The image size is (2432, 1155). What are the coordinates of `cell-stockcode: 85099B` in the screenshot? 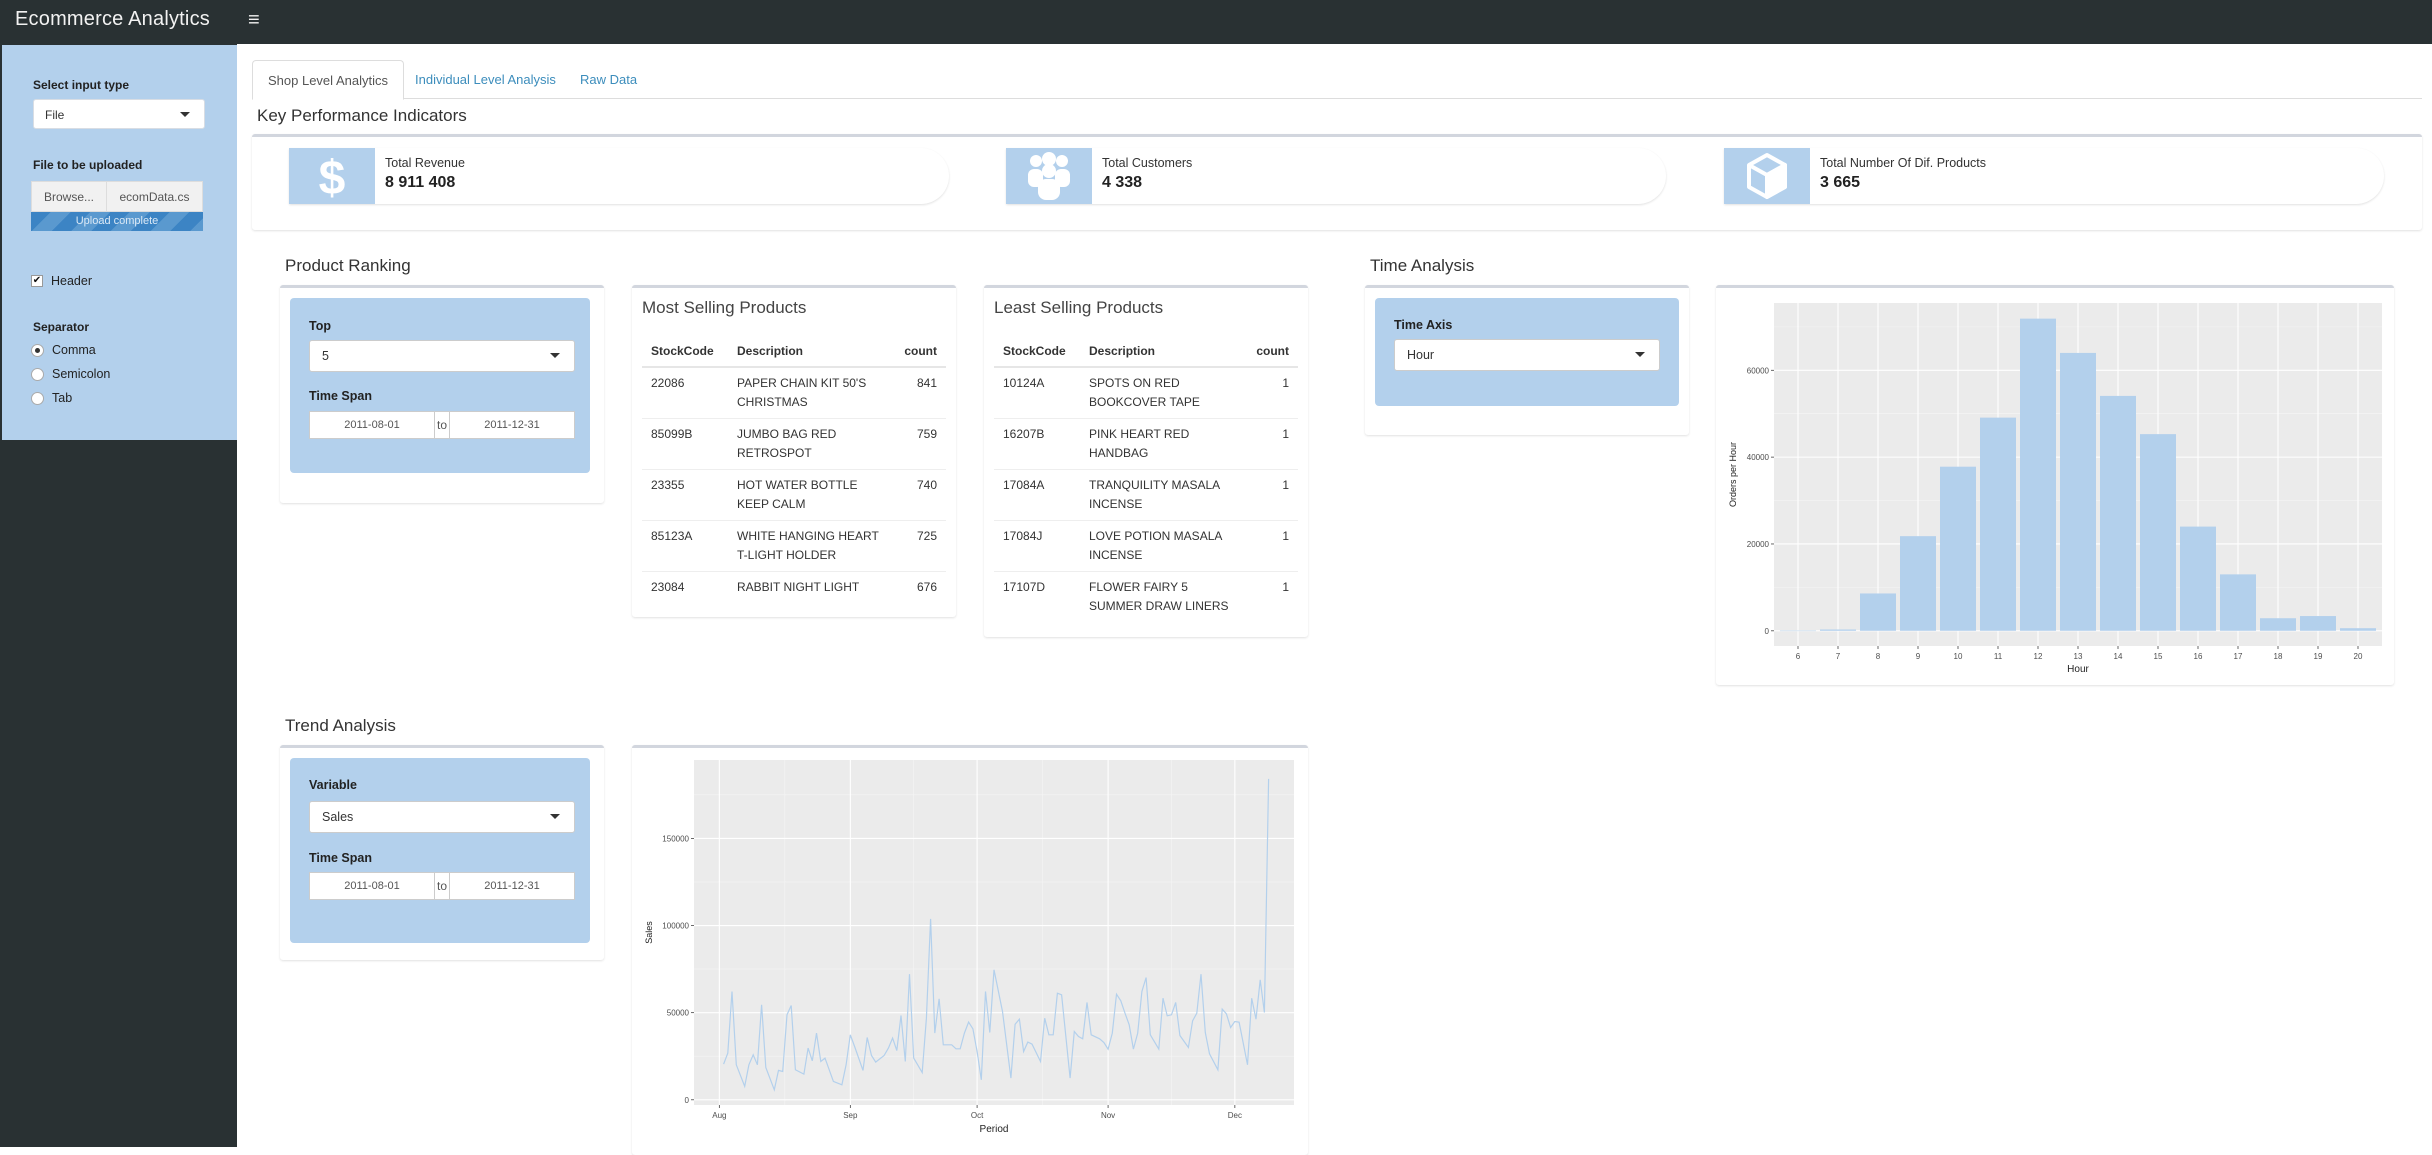 It's located at (685, 444).